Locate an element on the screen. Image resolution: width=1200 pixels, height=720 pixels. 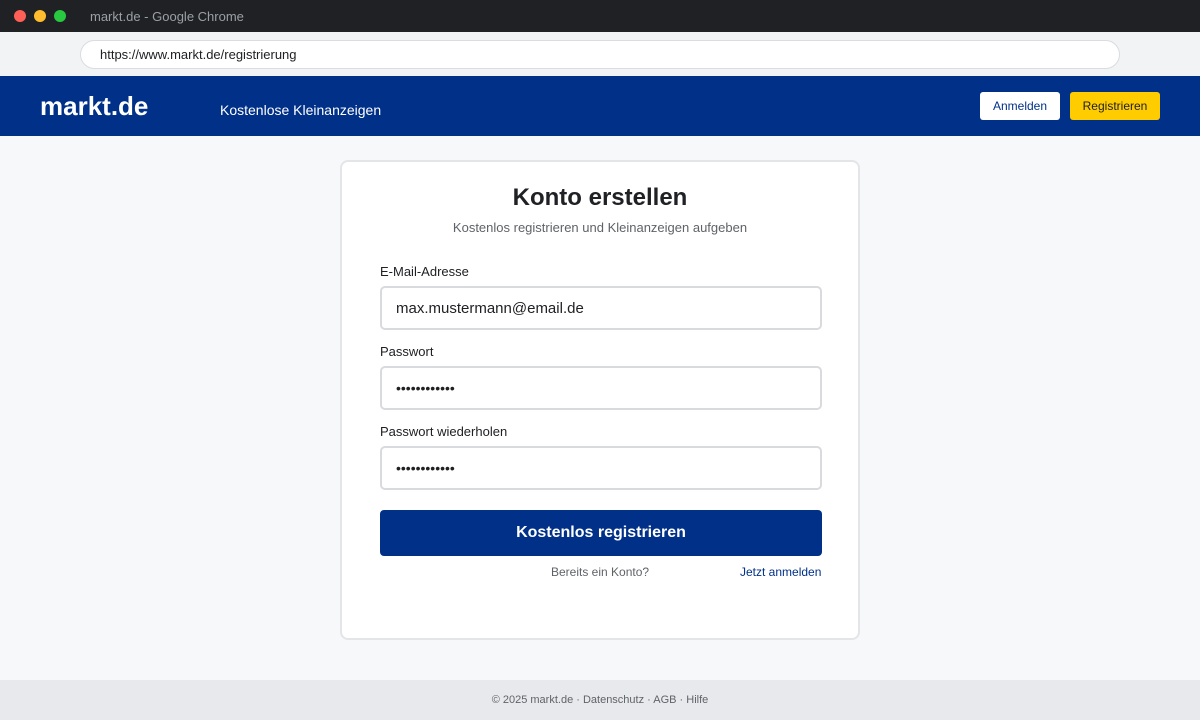
address-bar-url: https://www.markt.de/registrierung is located at coordinates (198, 54).